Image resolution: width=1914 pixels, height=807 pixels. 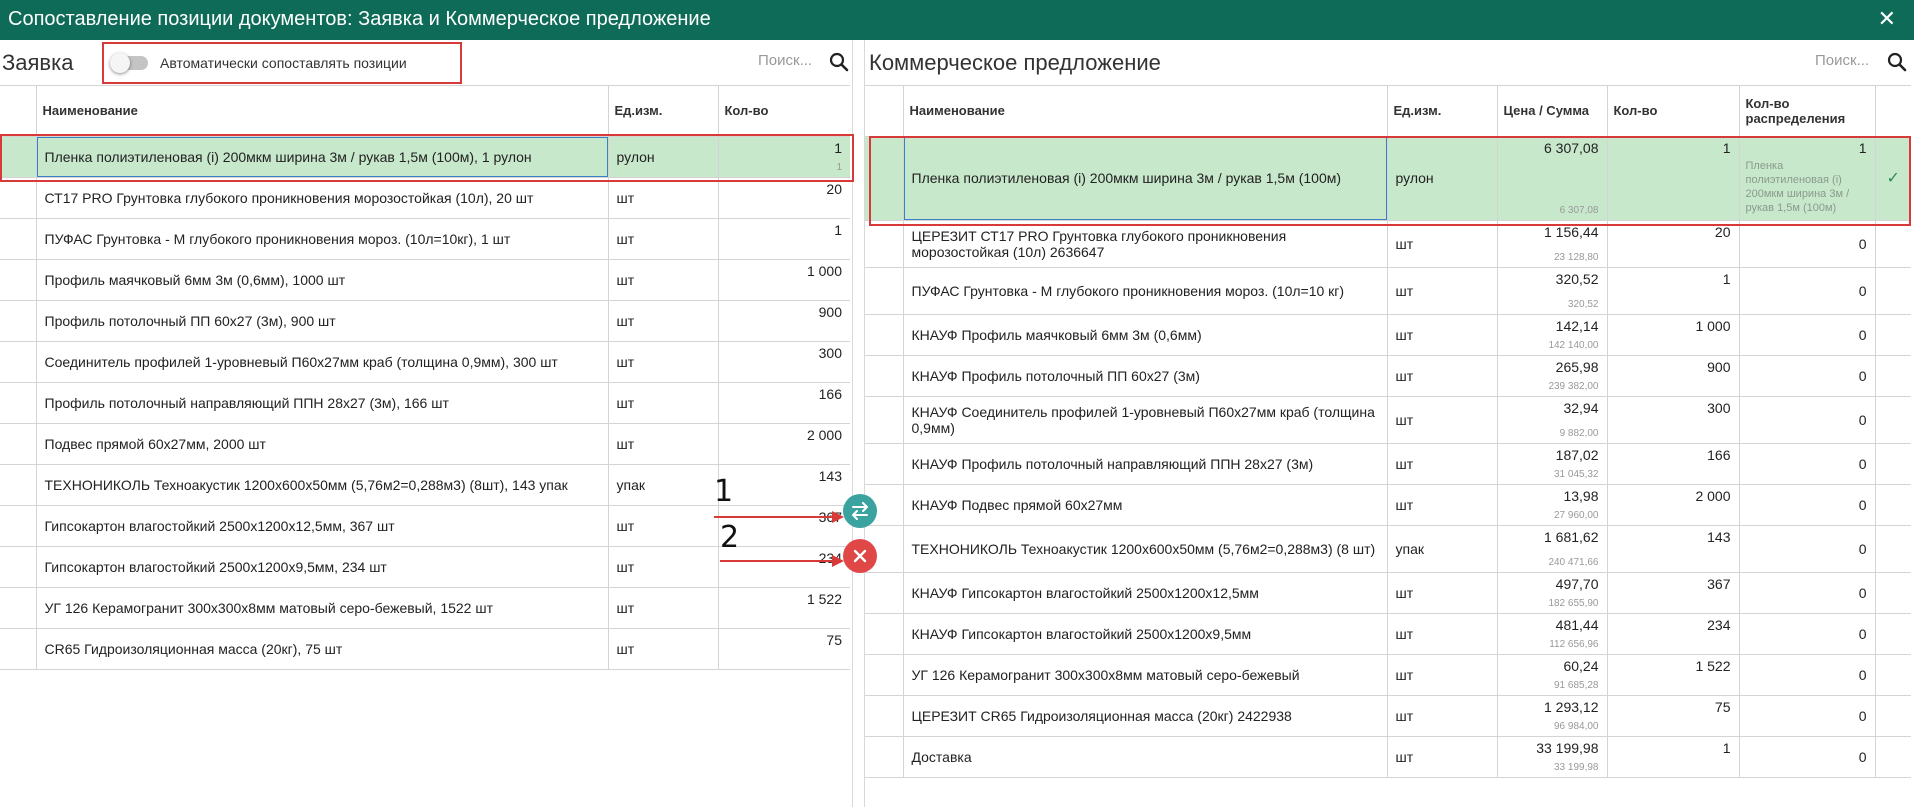 What do you see at coordinates (783, 157) in the screenshot?
I see `item-qty: 11` at bounding box center [783, 157].